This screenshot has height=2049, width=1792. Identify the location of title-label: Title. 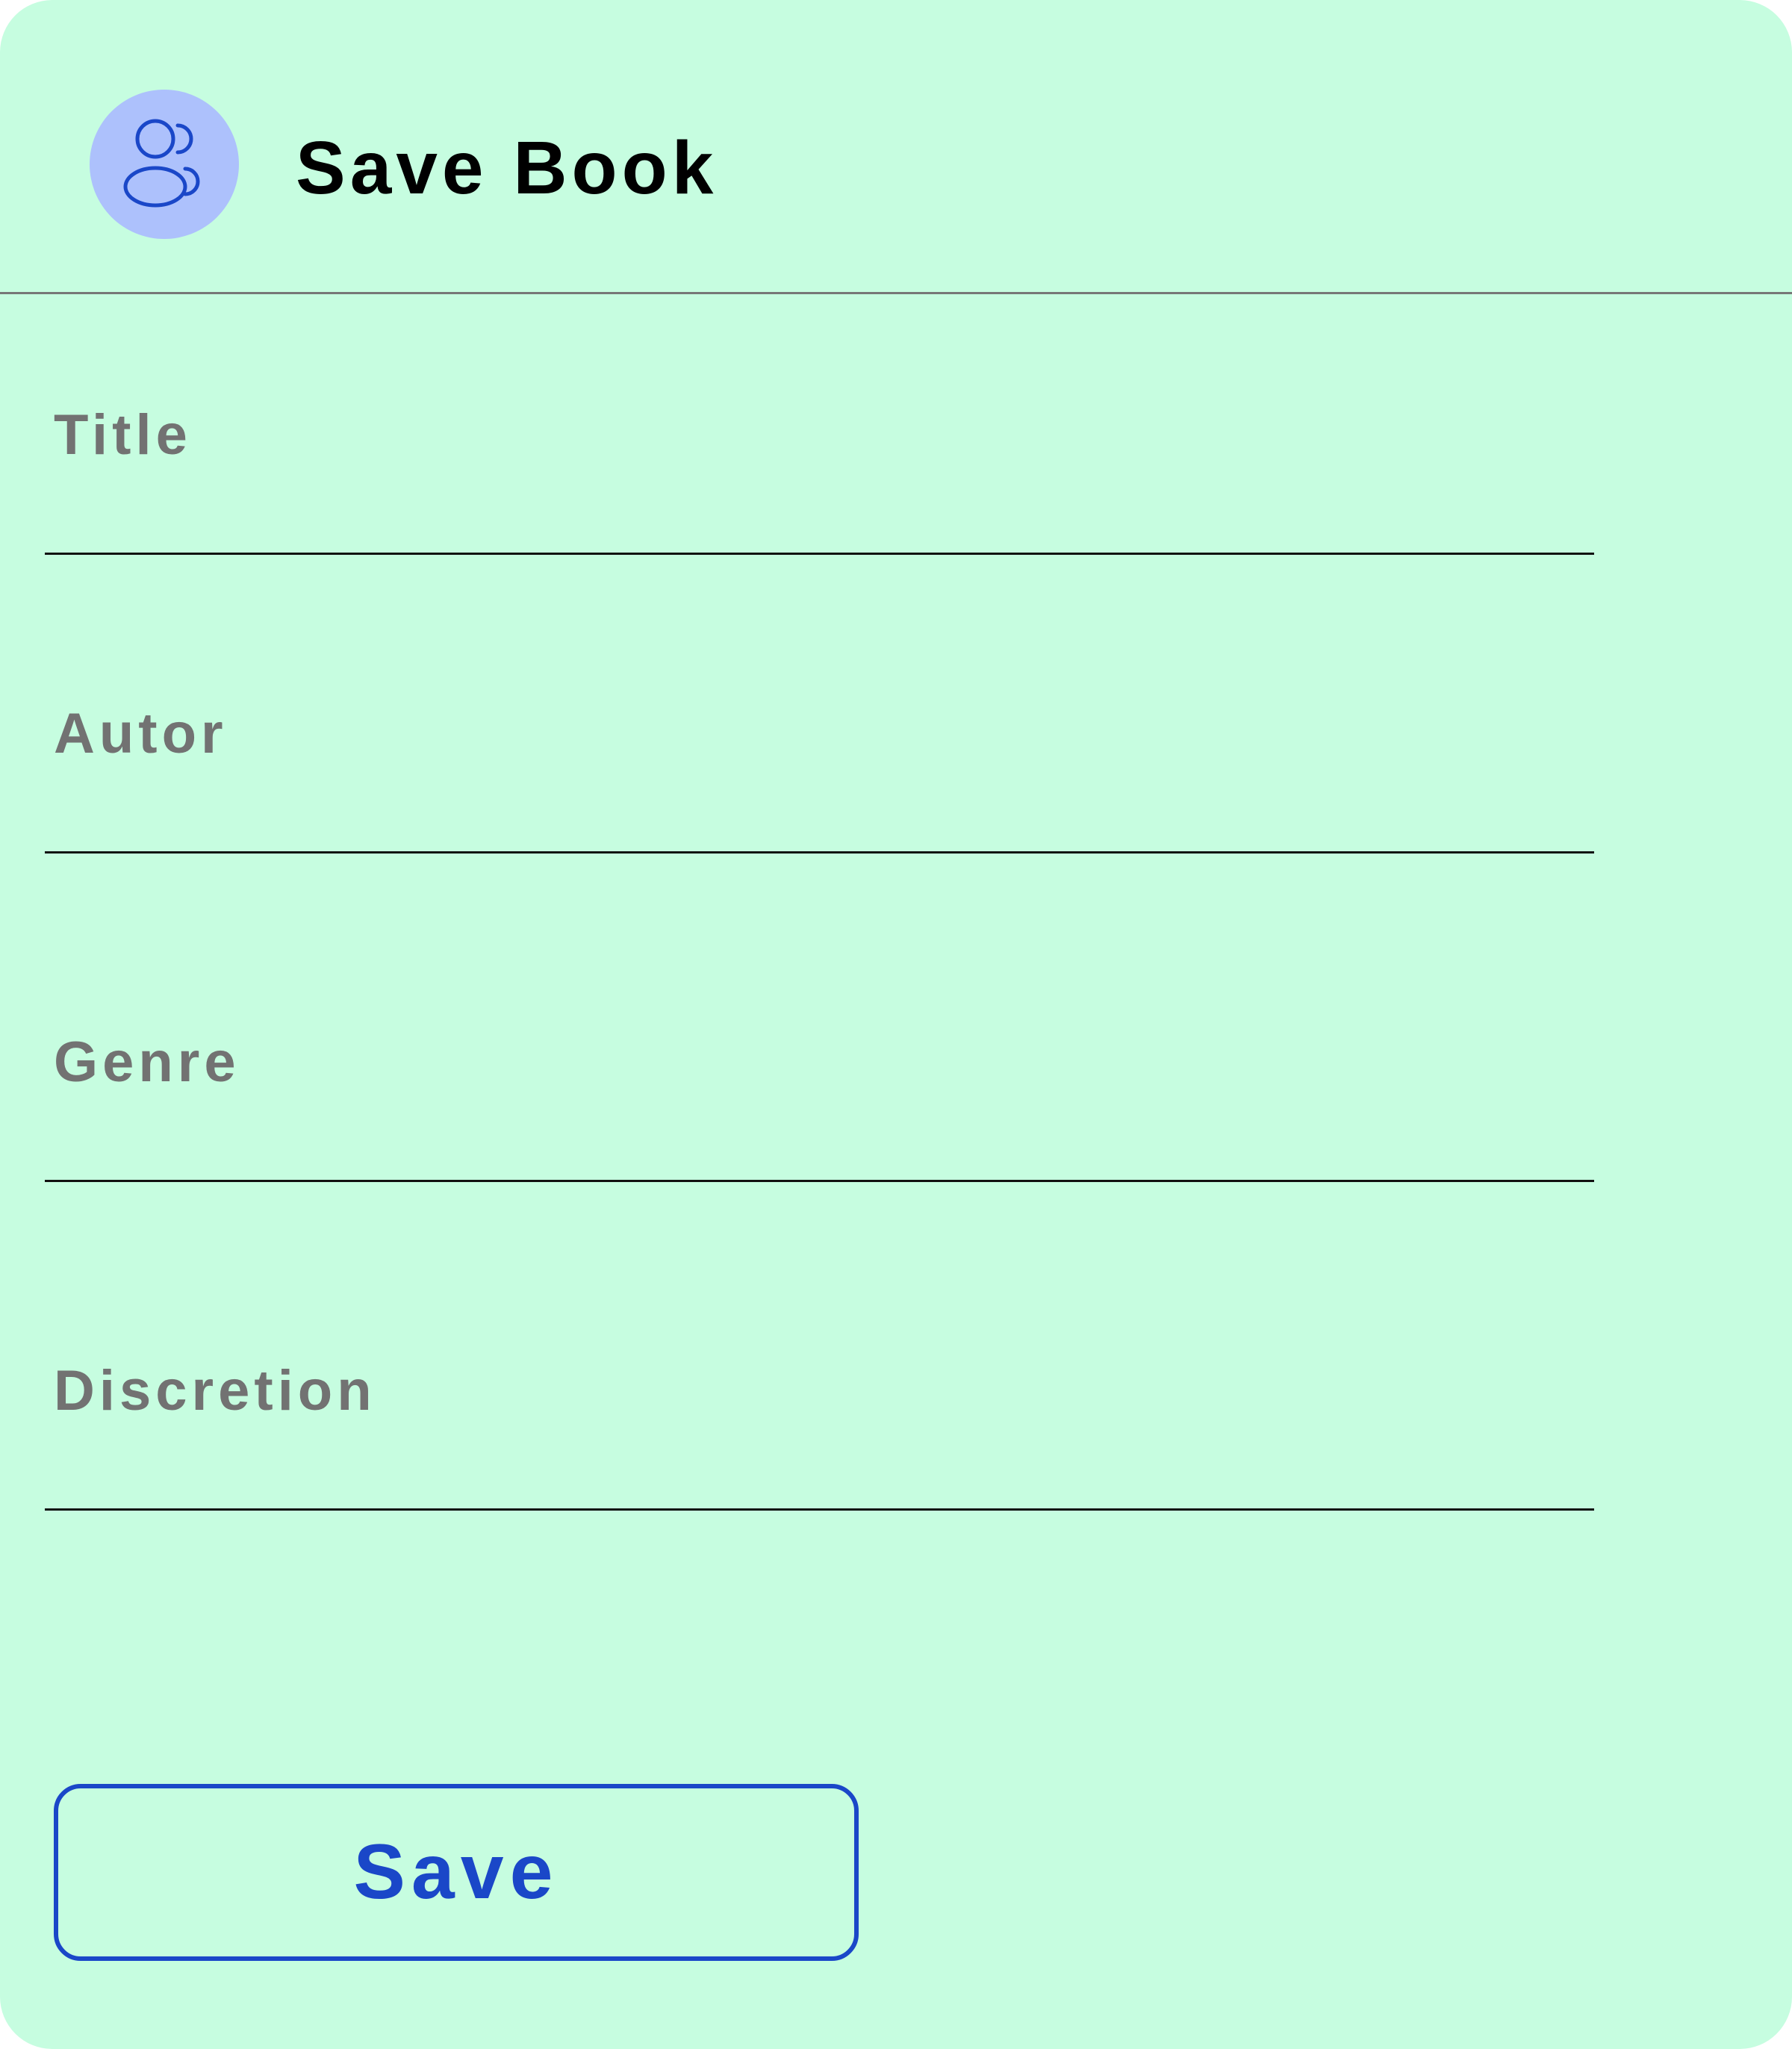
(123, 435).